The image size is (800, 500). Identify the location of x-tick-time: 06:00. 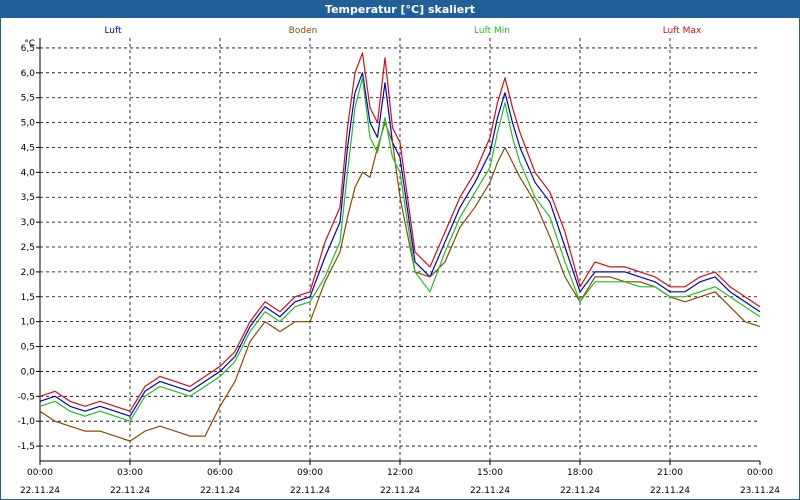
(220, 473).